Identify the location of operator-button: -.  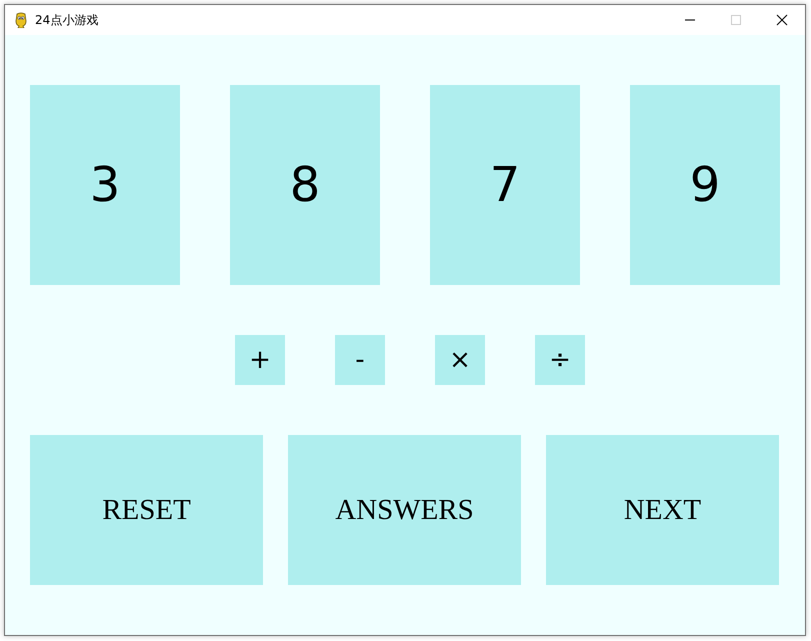
(360, 360).